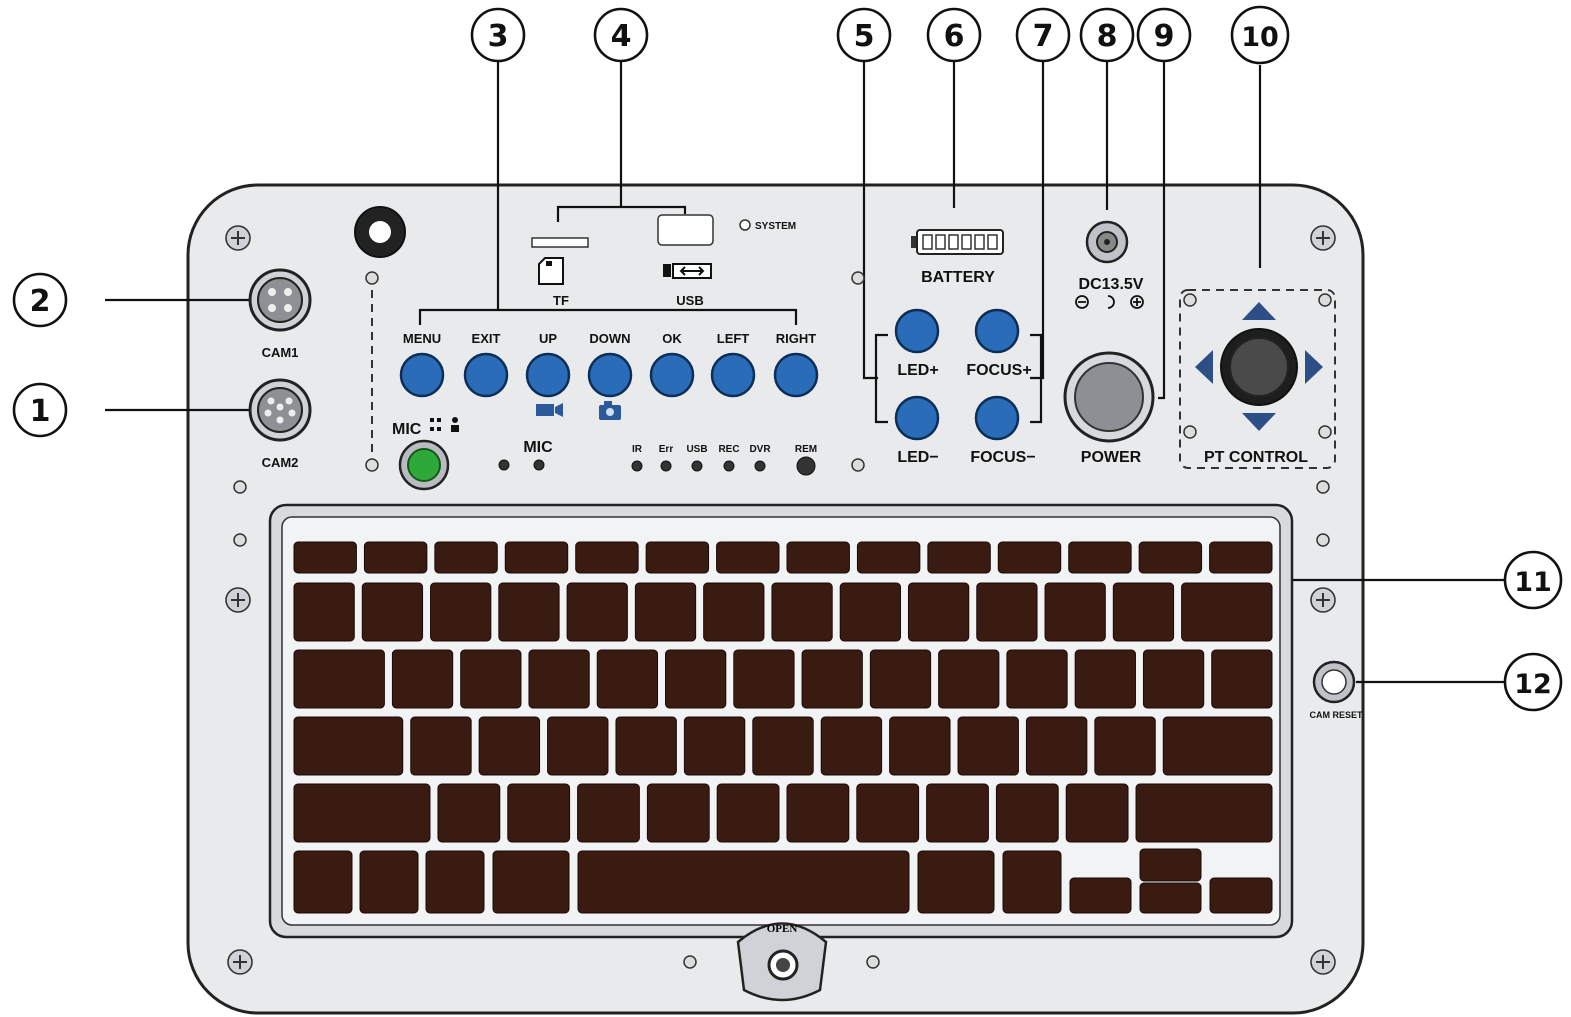 Image resolution: width=1571 pixels, height=1017 pixels. What do you see at coordinates (733, 375) in the screenshot?
I see `left-button` at bounding box center [733, 375].